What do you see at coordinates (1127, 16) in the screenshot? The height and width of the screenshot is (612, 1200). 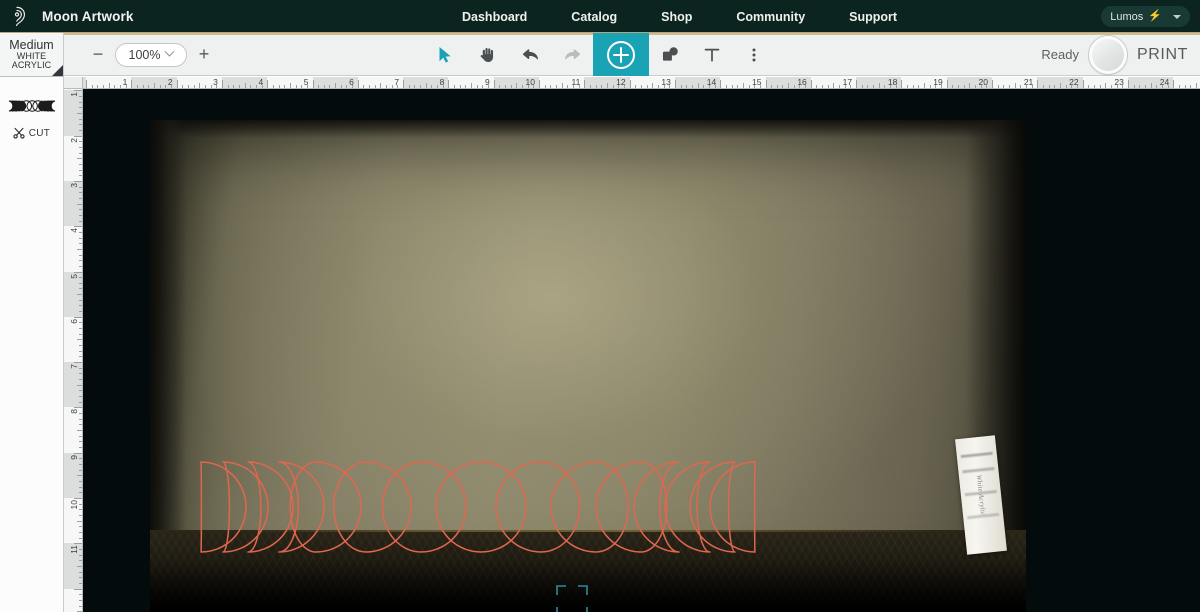 I see `account-name: Lumos` at bounding box center [1127, 16].